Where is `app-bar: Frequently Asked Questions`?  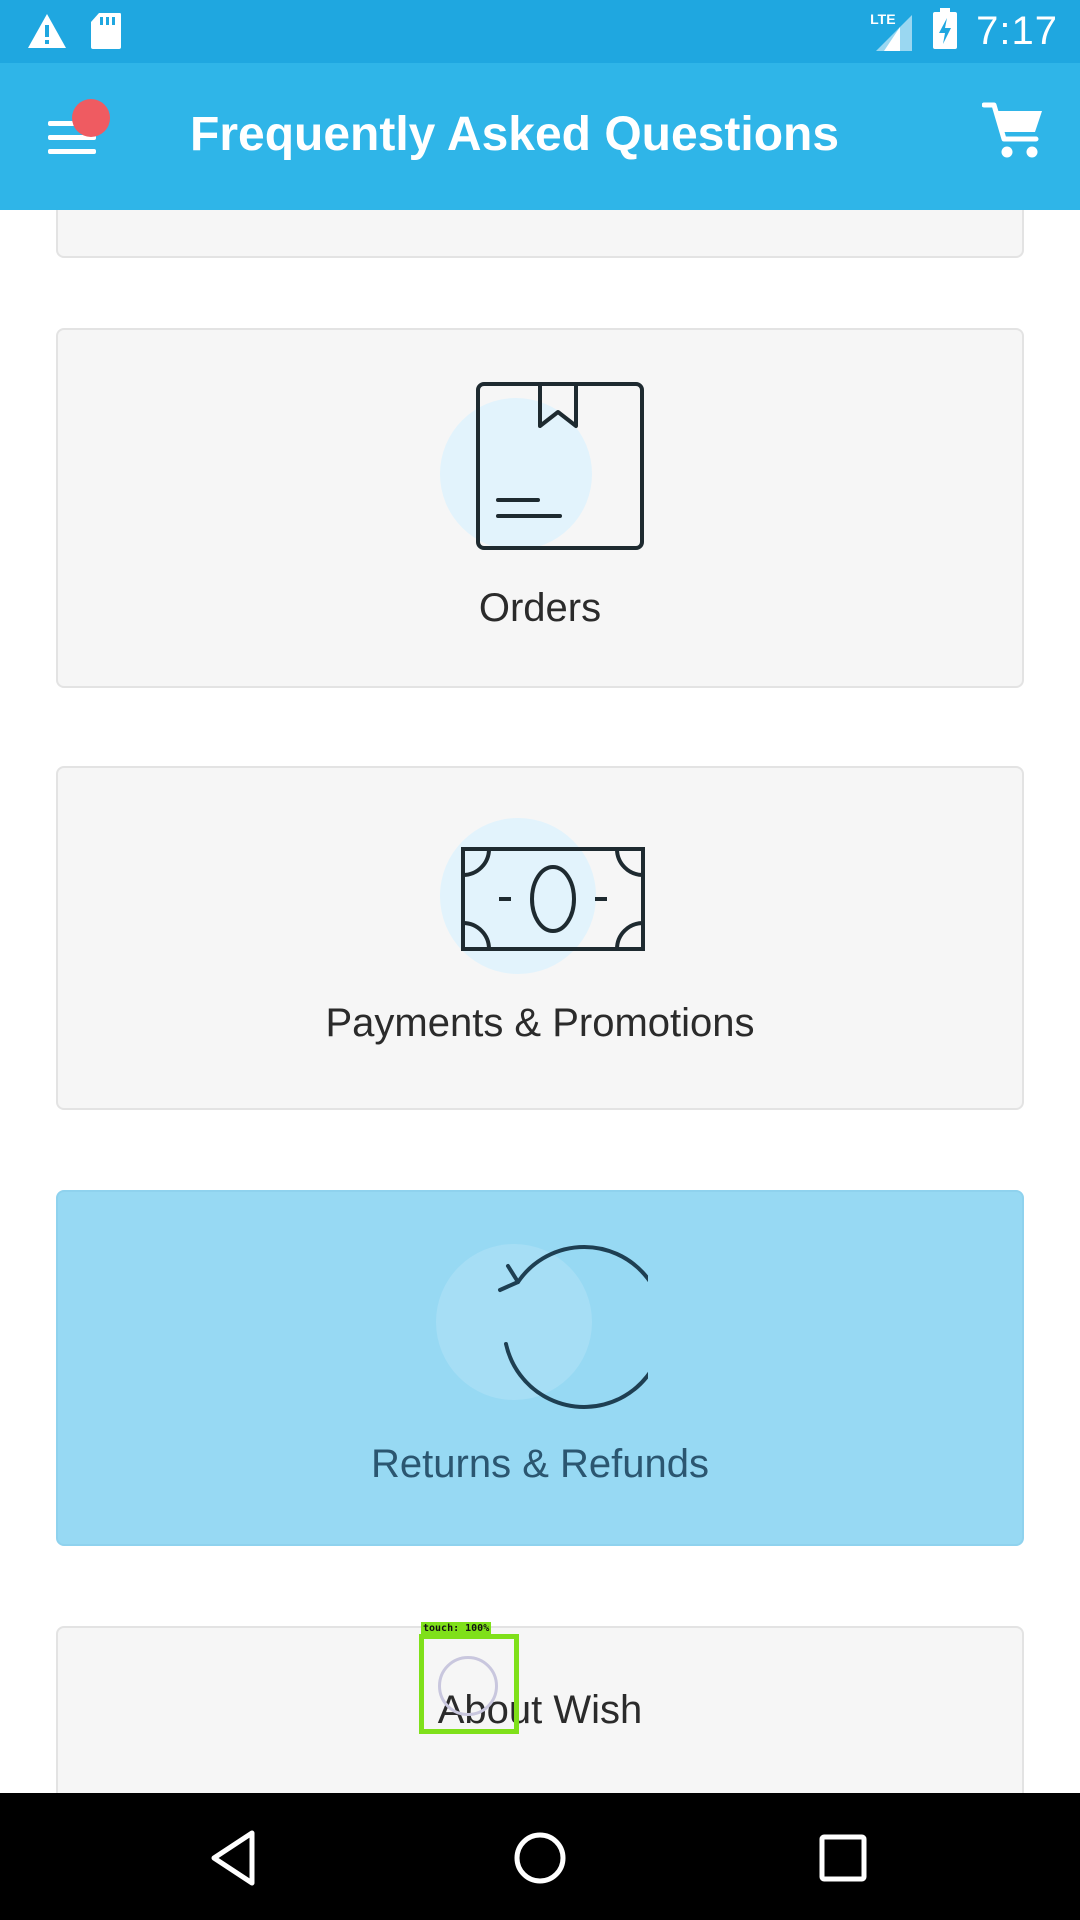
app-bar: Frequently Asked Questions is located at coordinates (540, 136).